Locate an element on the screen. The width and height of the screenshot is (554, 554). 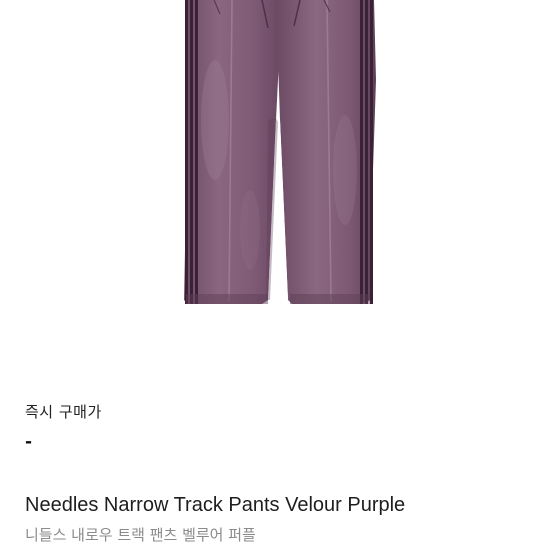
left-side-stripes is located at coordinates (191, 152).